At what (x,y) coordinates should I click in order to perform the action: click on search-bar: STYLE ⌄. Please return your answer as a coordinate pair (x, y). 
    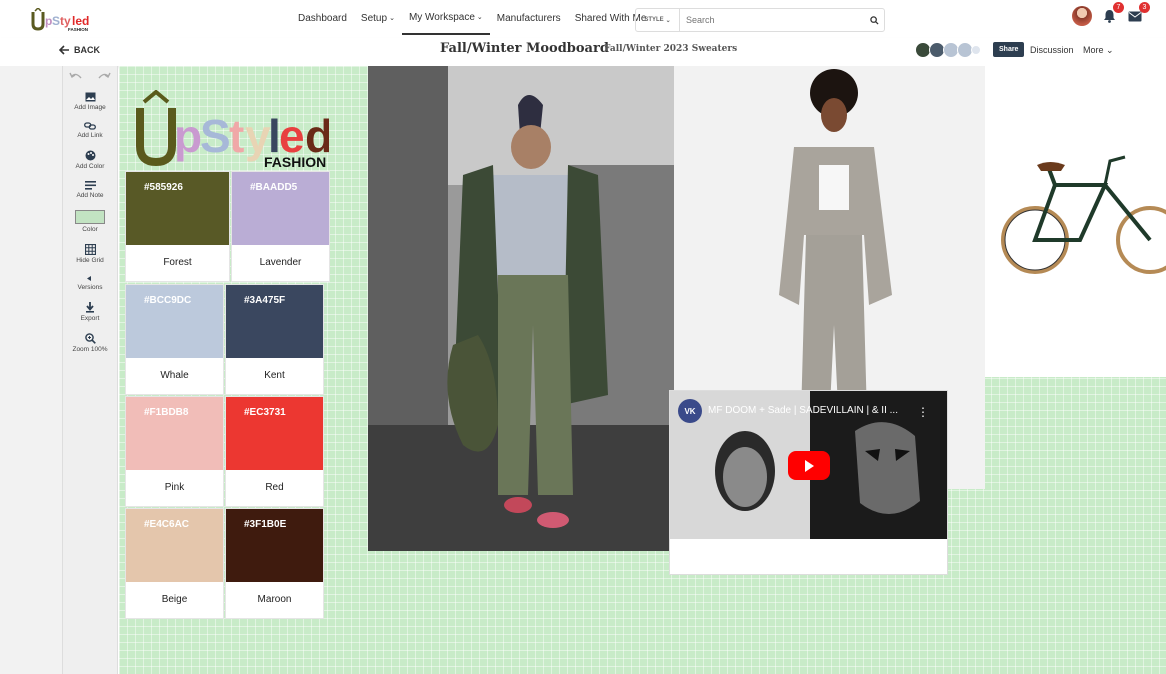
    Looking at the image, I should click on (760, 20).